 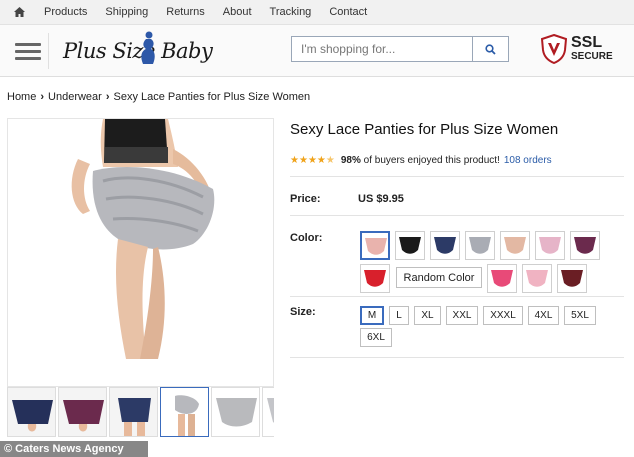 What do you see at coordinates (382, 49) in the screenshot?
I see `search-input` at bounding box center [382, 49].